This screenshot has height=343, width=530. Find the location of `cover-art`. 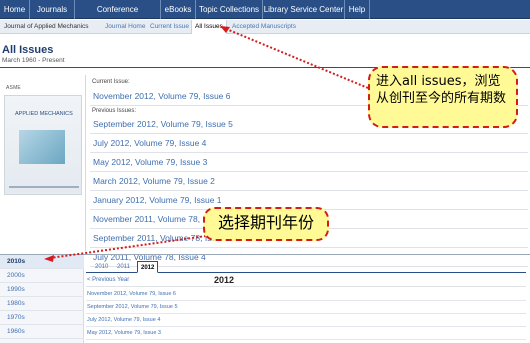

cover-art is located at coordinates (42, 147).